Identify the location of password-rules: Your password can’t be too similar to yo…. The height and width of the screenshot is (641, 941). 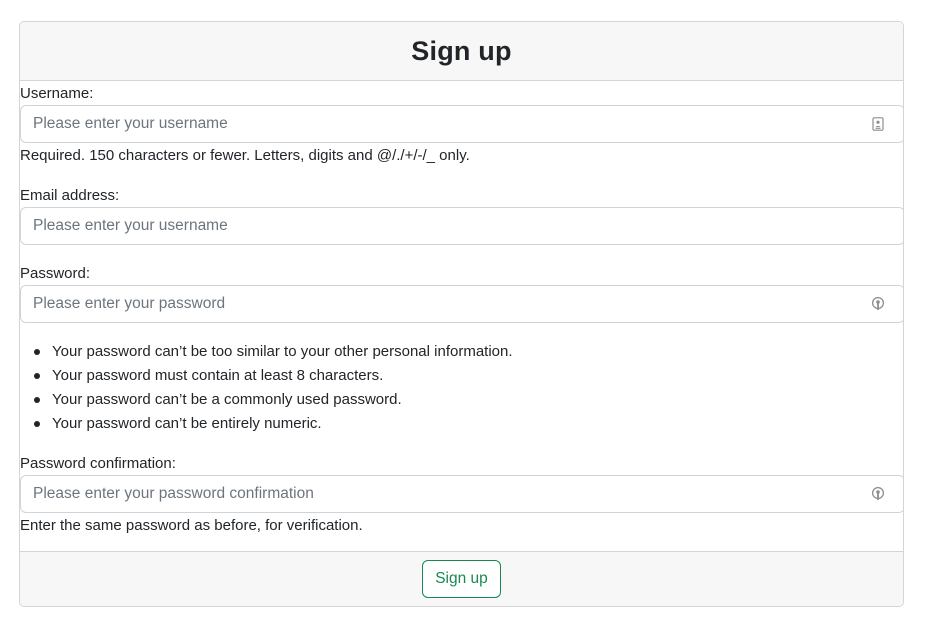
(461, 390).